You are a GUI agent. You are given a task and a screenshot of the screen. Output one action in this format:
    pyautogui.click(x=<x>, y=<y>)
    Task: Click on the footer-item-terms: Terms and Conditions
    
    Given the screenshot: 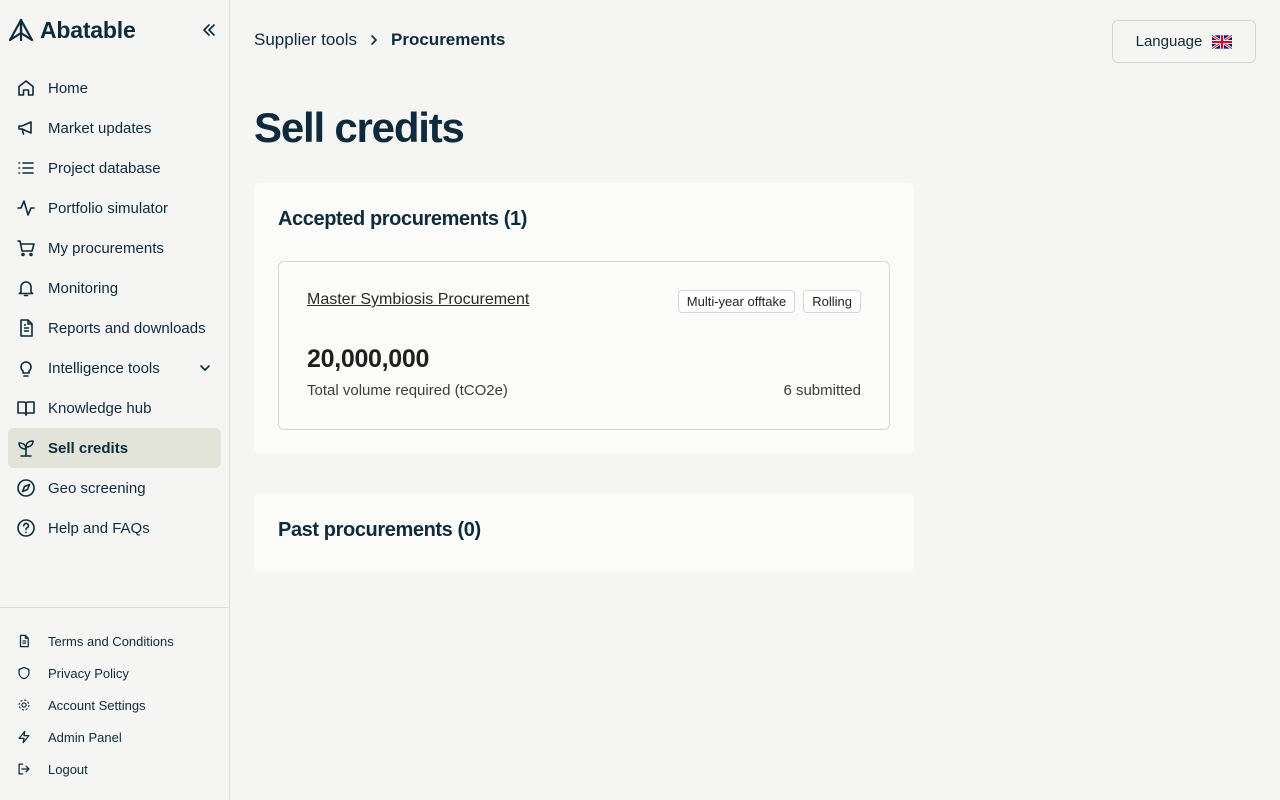 What is the action you would take?
    pyautogui.click(x=114, y=641)
    